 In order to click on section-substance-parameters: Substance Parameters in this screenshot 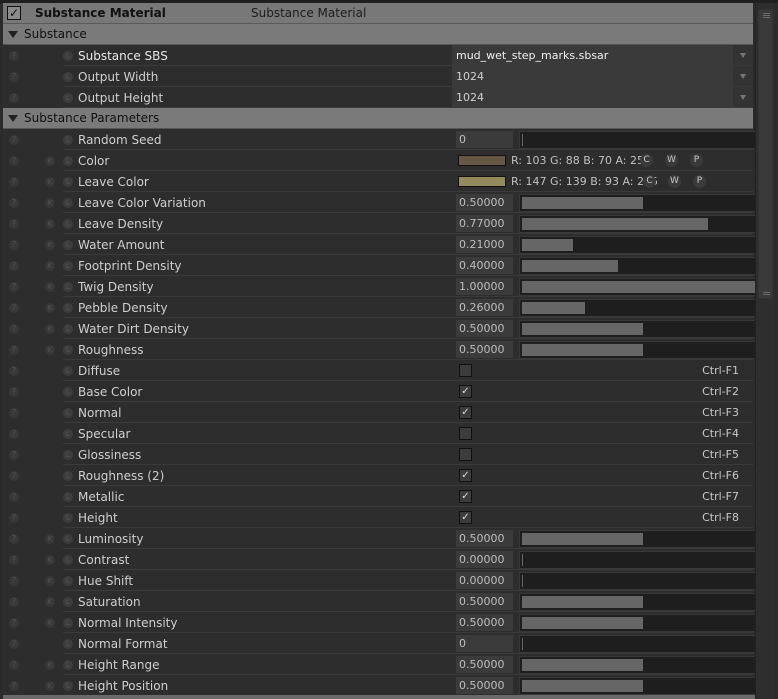, I will do `click(378, 118)`.